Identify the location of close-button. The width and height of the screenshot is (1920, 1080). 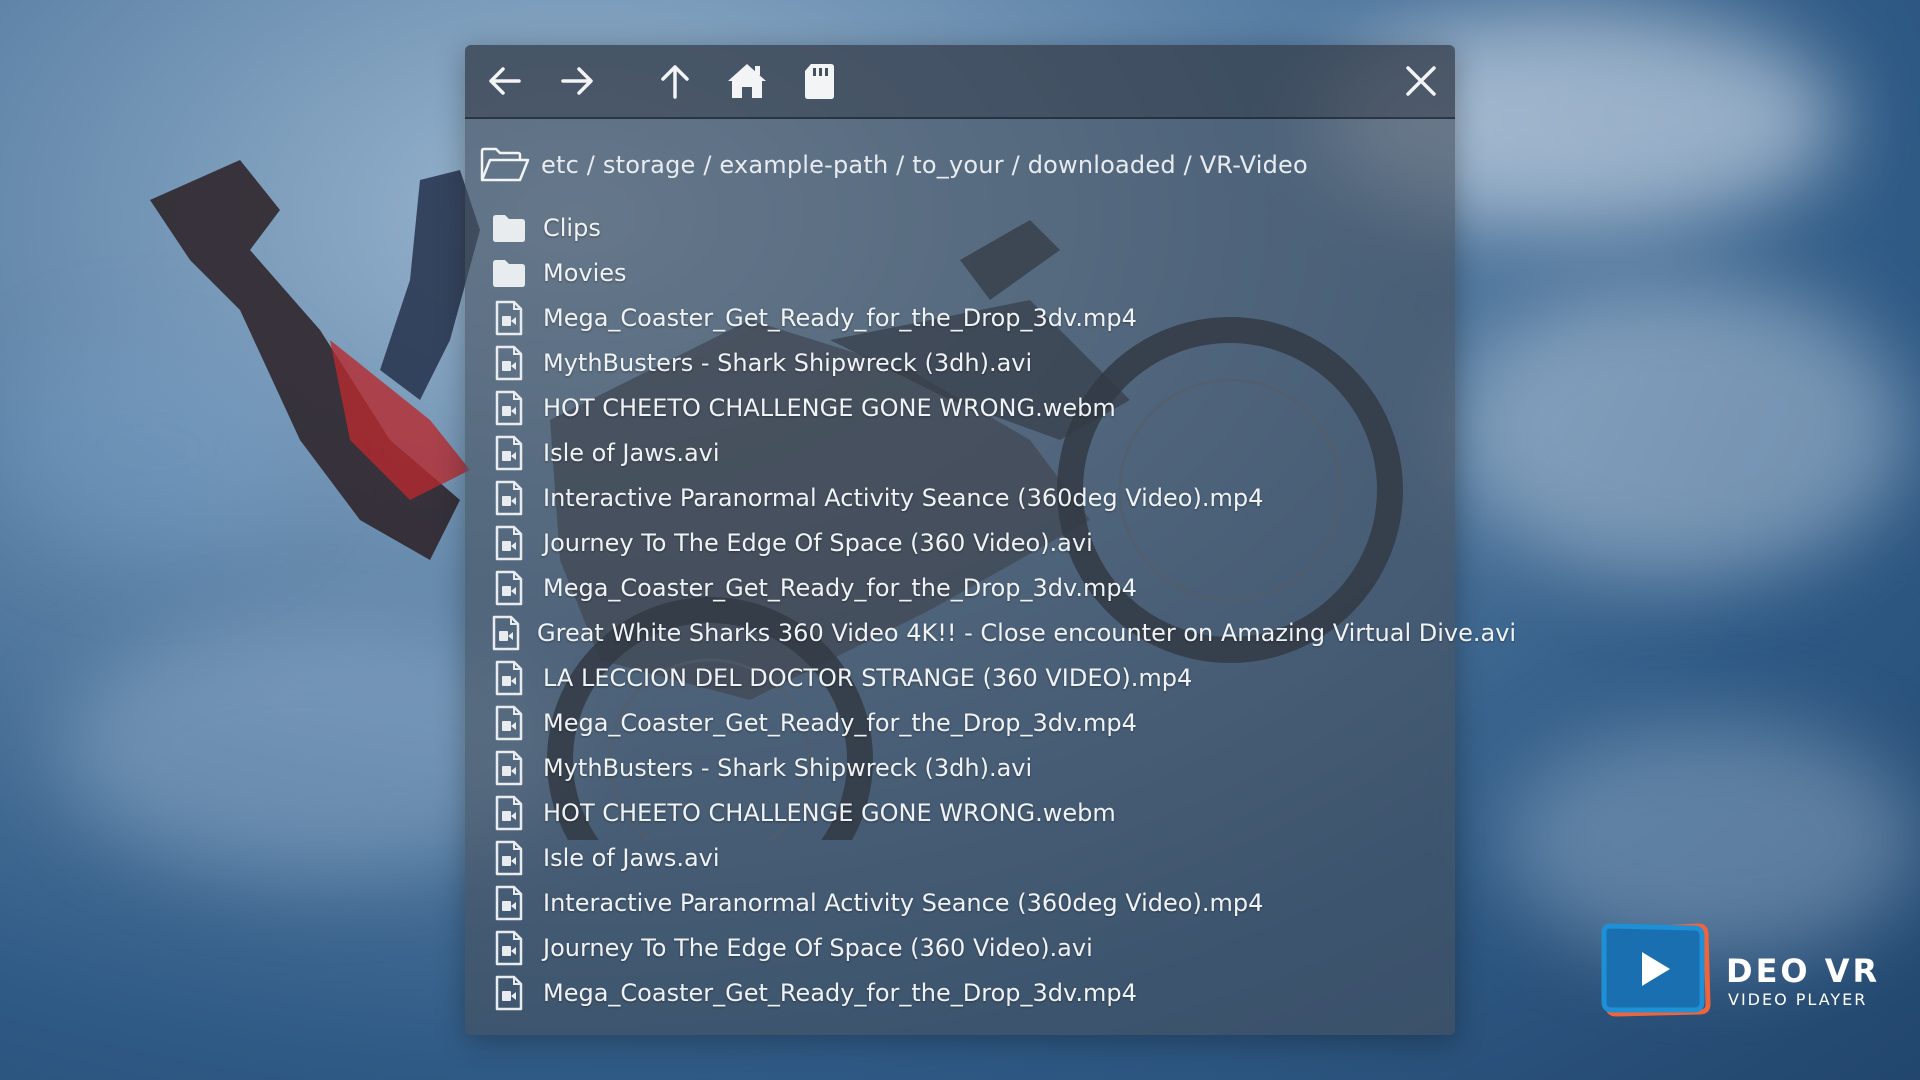
(1421, 81).